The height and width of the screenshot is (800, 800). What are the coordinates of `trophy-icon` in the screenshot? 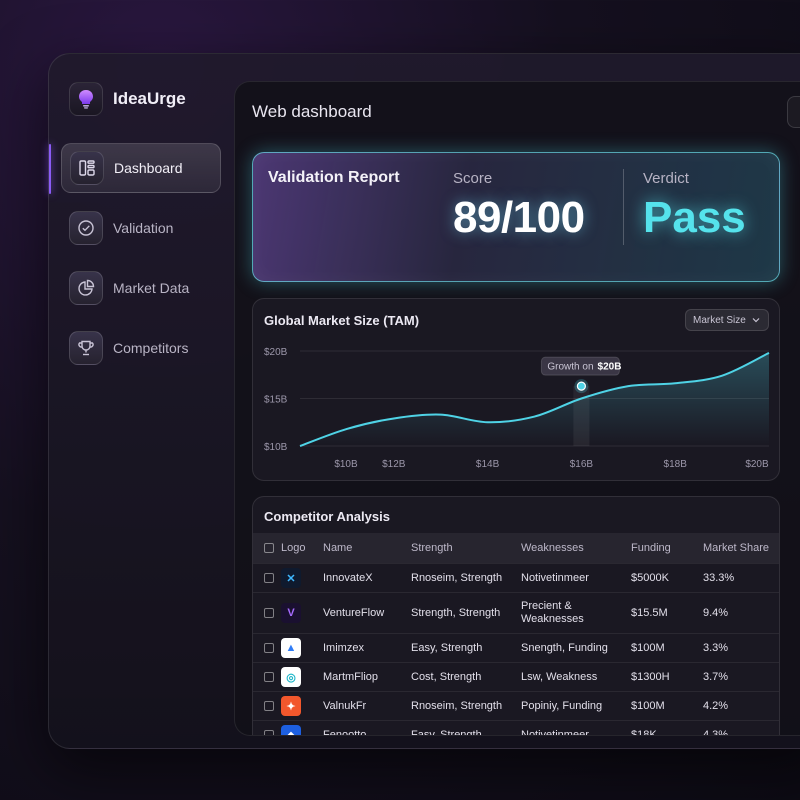 It's located at (86, 348).